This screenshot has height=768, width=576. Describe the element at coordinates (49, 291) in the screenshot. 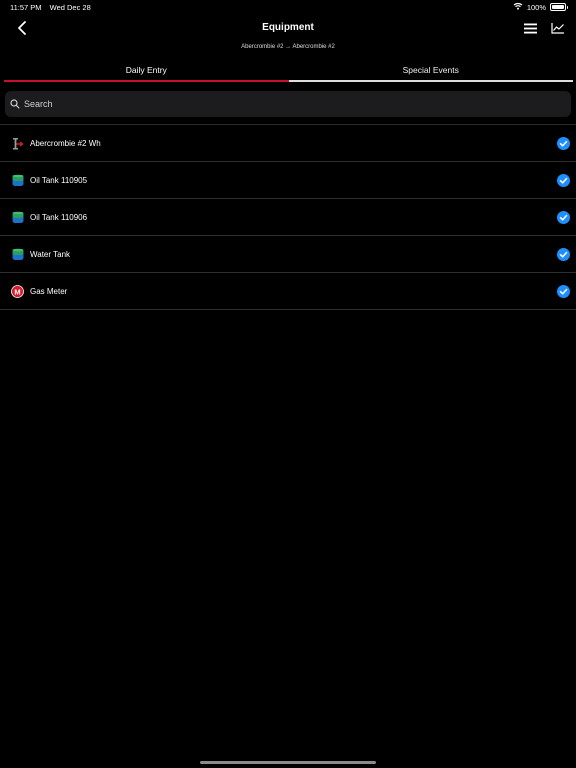

I see `list-item-label: Gas Meter` at that location.